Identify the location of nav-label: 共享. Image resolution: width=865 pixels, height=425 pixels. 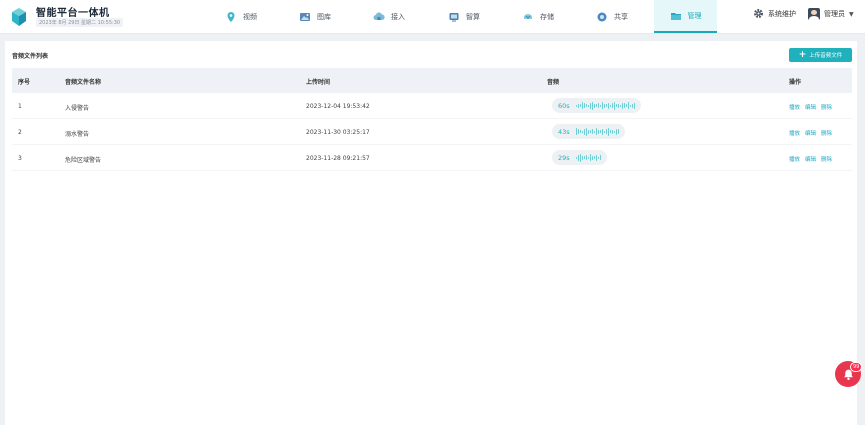
(621, 16).